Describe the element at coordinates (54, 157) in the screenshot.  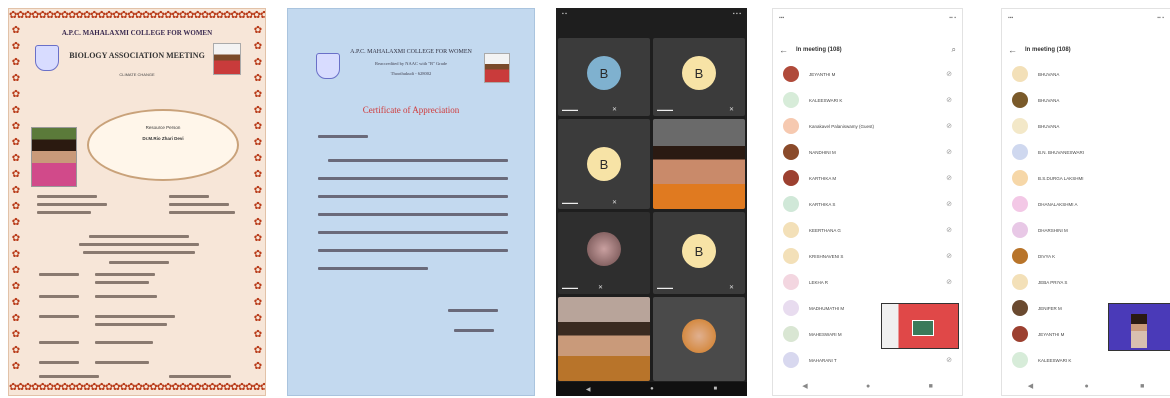
I see `speaker-photo` at that location.